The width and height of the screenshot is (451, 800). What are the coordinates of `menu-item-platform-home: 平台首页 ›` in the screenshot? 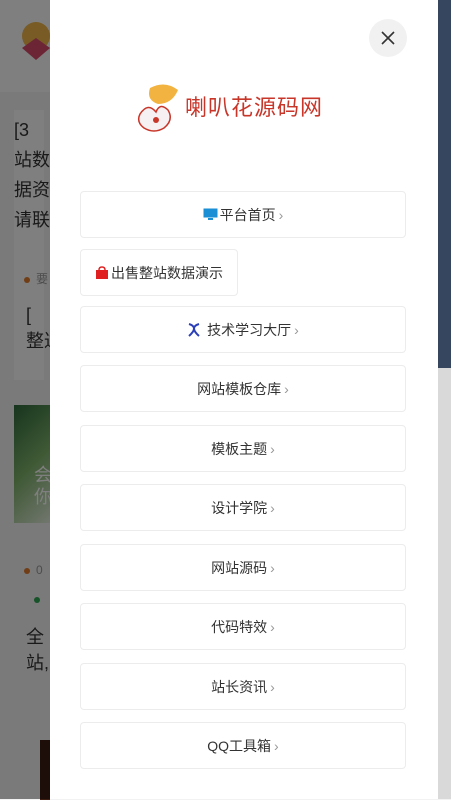 It's located at (243, 214).